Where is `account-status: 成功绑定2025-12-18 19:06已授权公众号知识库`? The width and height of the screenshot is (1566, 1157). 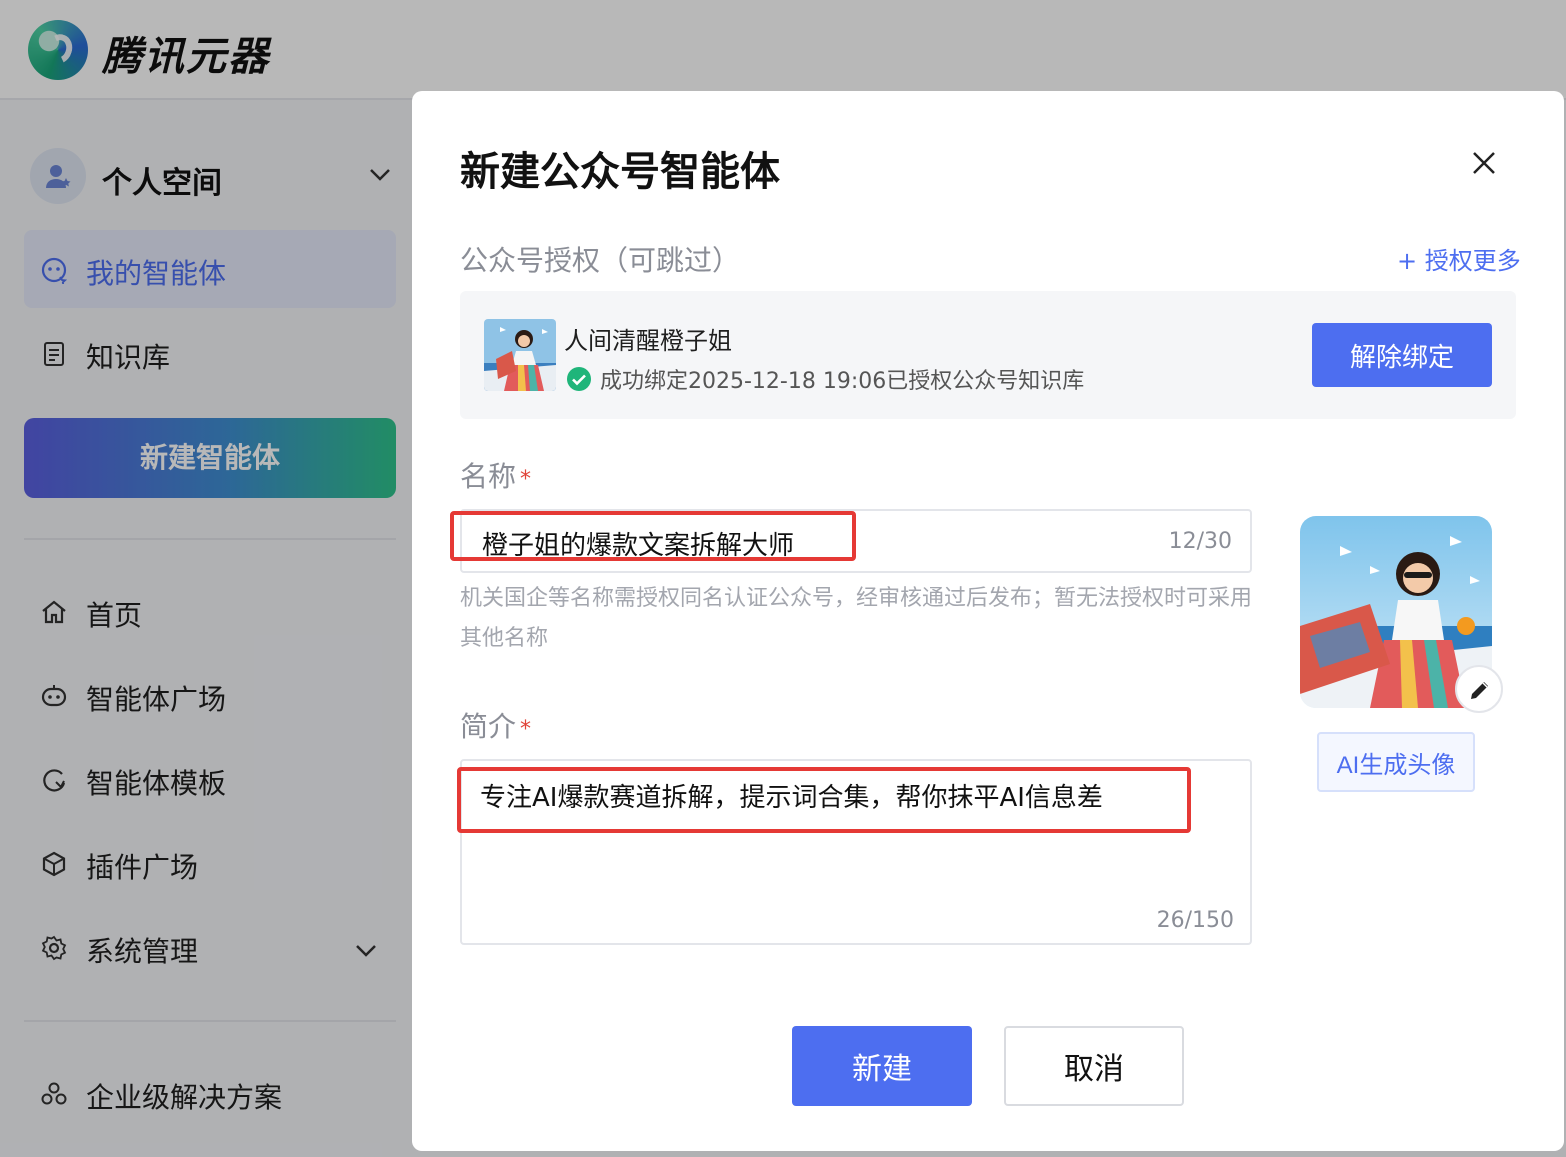 account-status: 成功绑定2025-12-18 19:06已授权公众号知识库 is located at coordinates (825, 379).